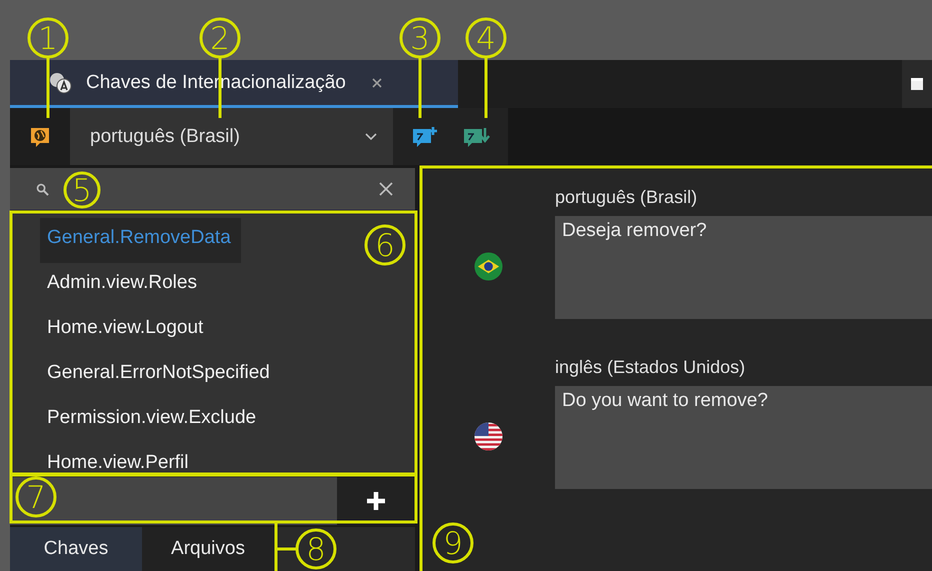 The image size is (932, 571). Describe the element at coordinates (76, 549) in the screenshot. I see `bottom-tab: Chaves` at that location.